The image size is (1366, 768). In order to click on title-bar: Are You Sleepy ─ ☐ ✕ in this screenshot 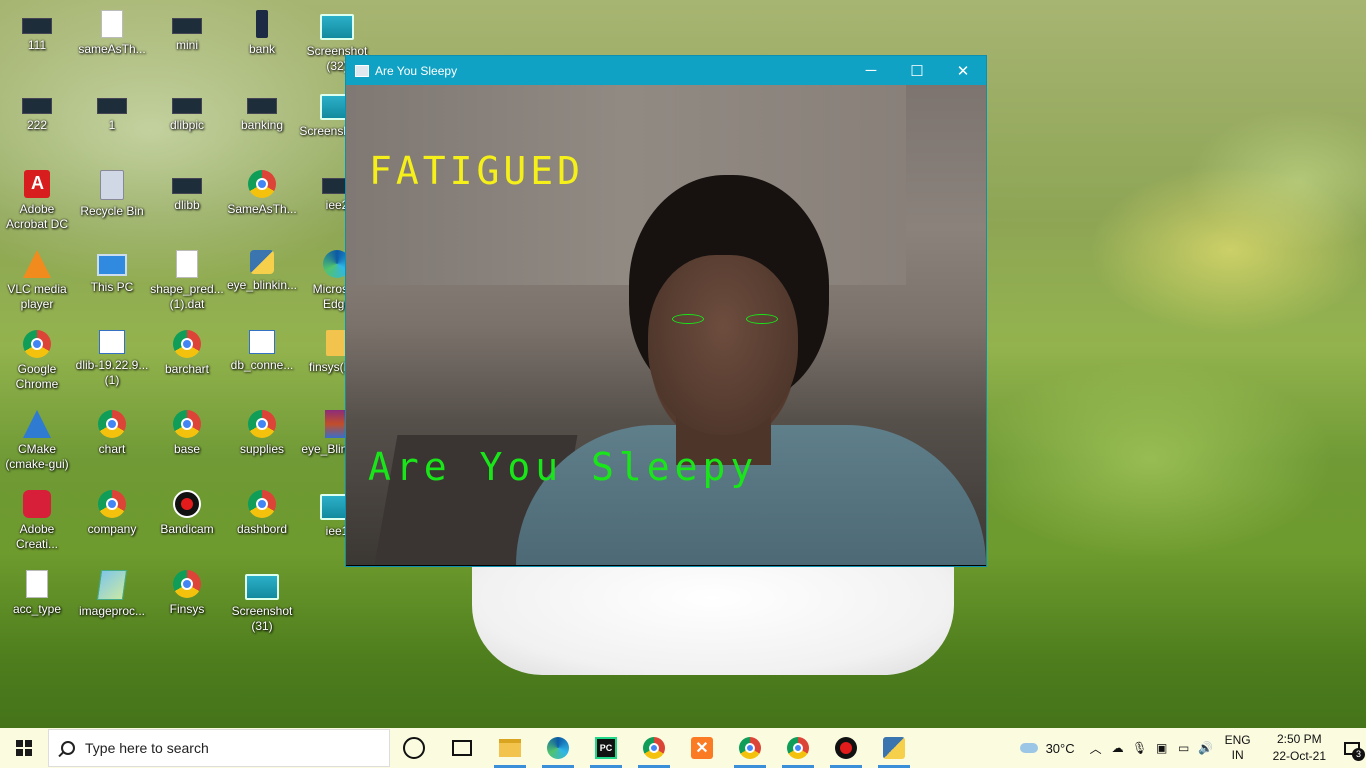, I will do `click(666, 70)`.